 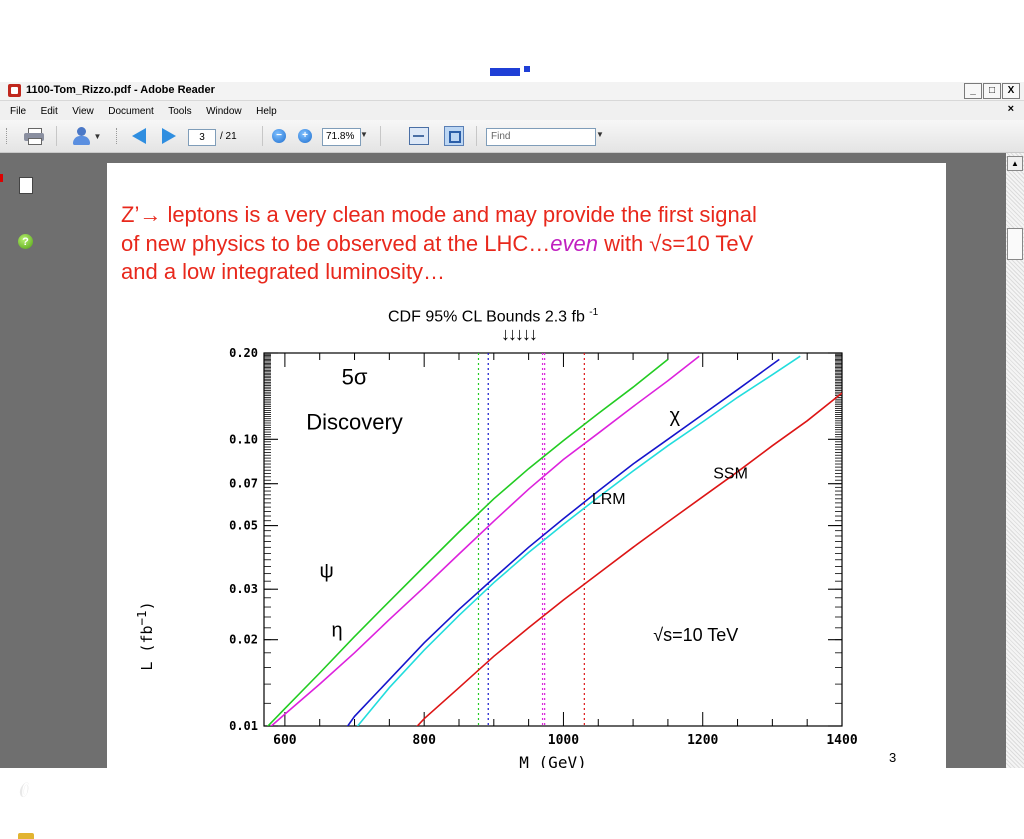 What do you see at coordinates (147, 606) in the screenshot?
I see `y-axis-label-close: )` at bounding box center [147, 606].